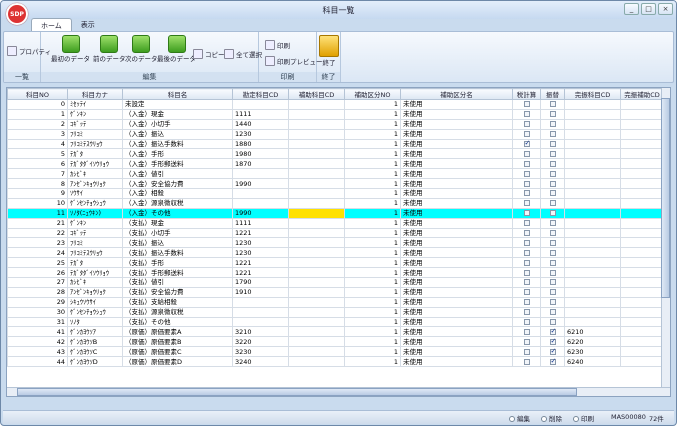 This screenshot has width=677, height=426. Describe the element at coordinates (335, 253) in the screenshot. I see `table-row: 24 ﾌﾘｺﾐﾃｽｳﾘｮｳ （支払）振込手数料 1230 1 未使用` at that location.